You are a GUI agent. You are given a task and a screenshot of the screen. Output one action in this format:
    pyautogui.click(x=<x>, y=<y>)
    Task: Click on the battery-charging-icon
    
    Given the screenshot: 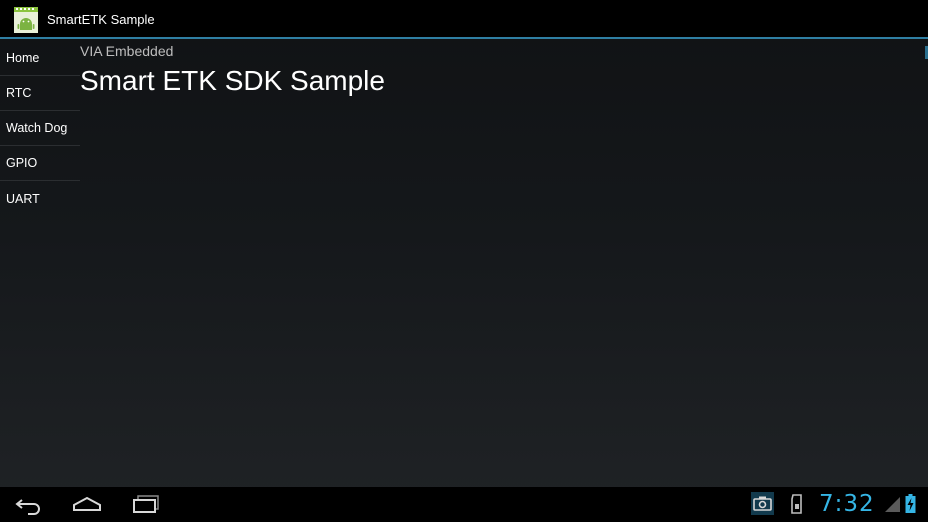 What is the action you would take?
    pyautogui.click(x=910, y=506)
    